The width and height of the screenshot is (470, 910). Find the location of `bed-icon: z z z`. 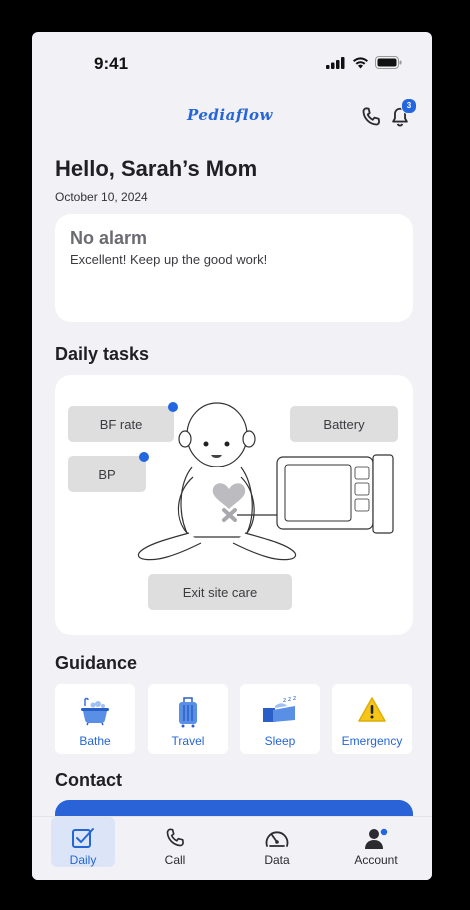

bed-icon: z z z is located at coordinates (279, 709).